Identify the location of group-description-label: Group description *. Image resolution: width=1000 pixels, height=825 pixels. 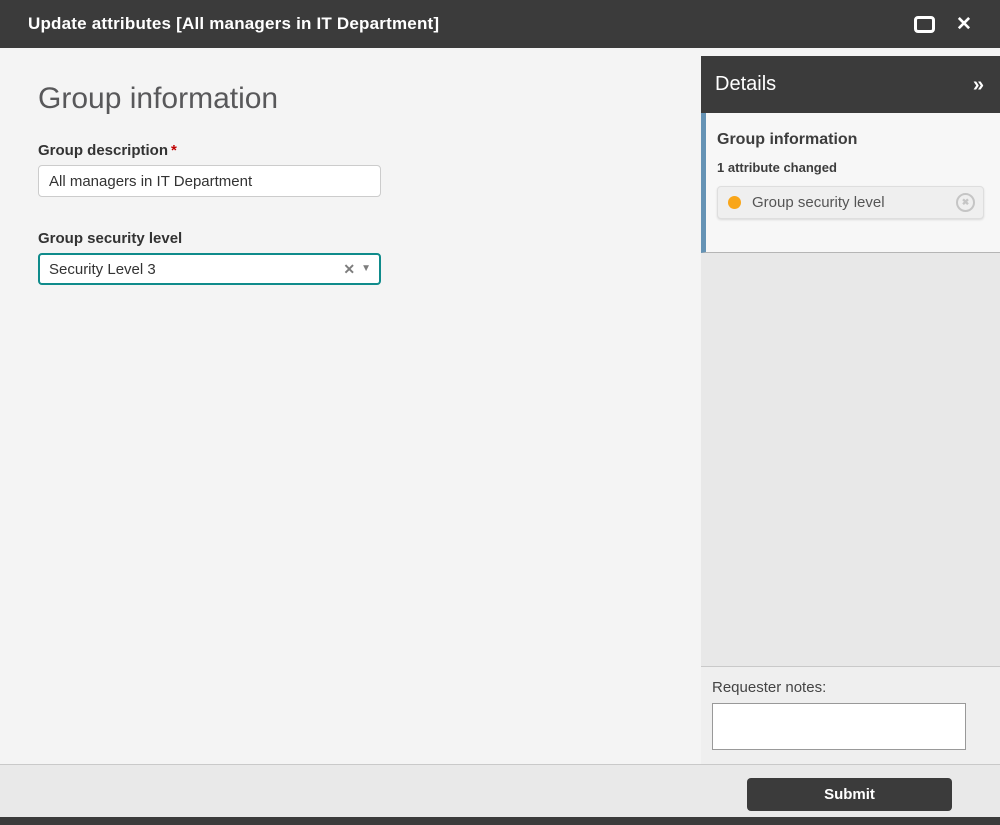
(369, 150).